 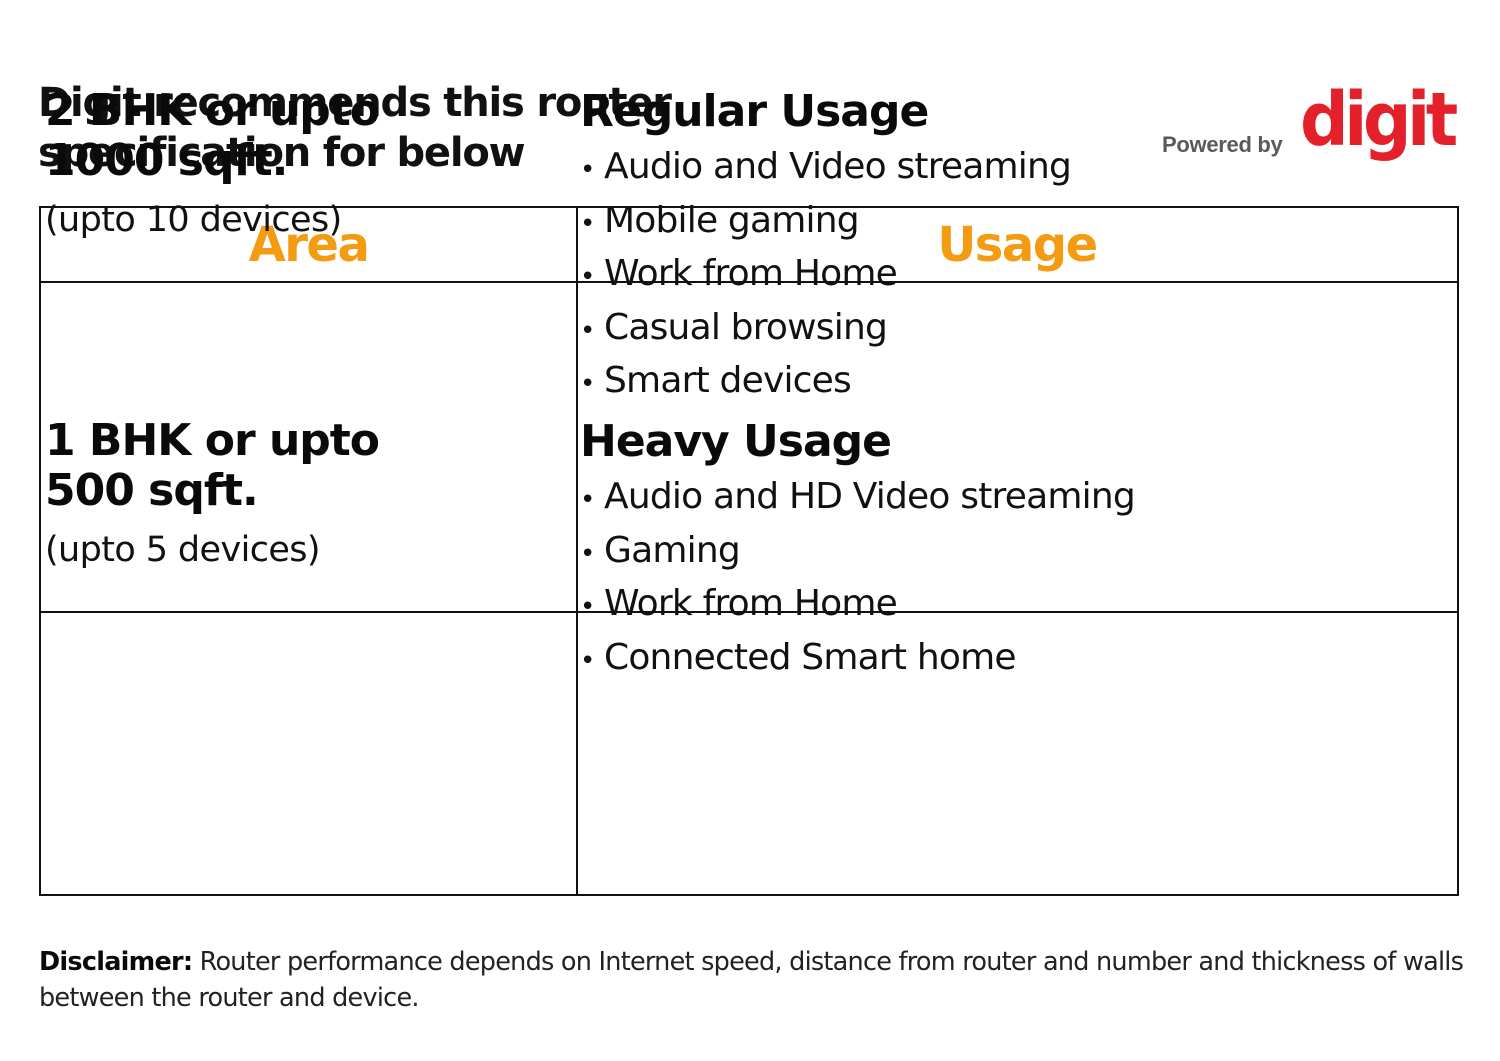 What do you see at coordinates (116, 961) in the screenshot?
I see `disclaimer-label: Disclaimer:` at bounding box center [116, 961].